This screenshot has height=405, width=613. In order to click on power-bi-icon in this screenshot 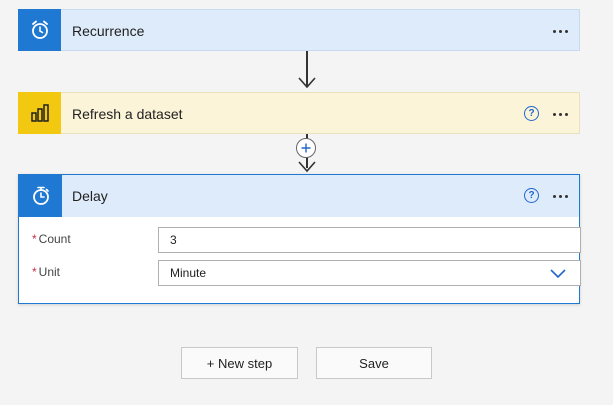, I will do `click(39, 113)`.